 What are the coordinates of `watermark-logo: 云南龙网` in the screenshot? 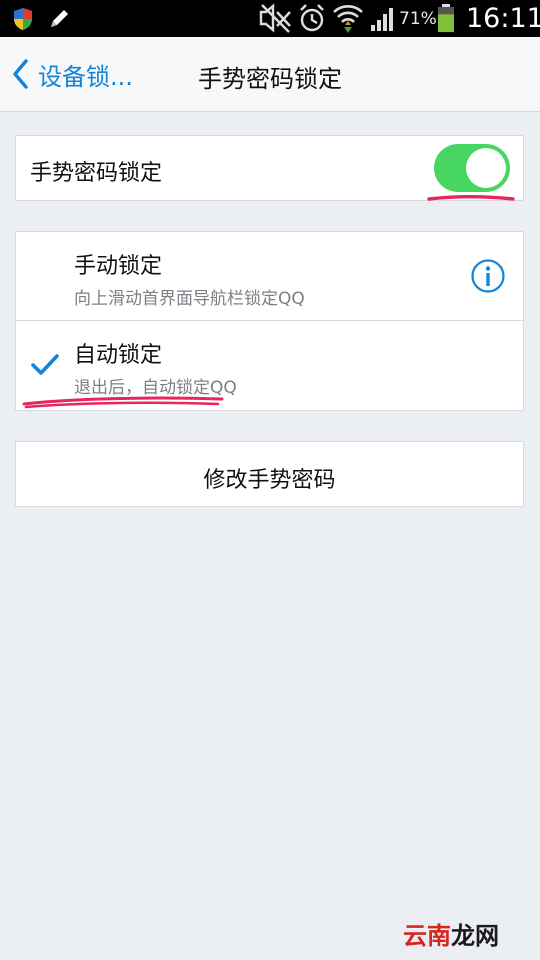 It's located at (451, 933).